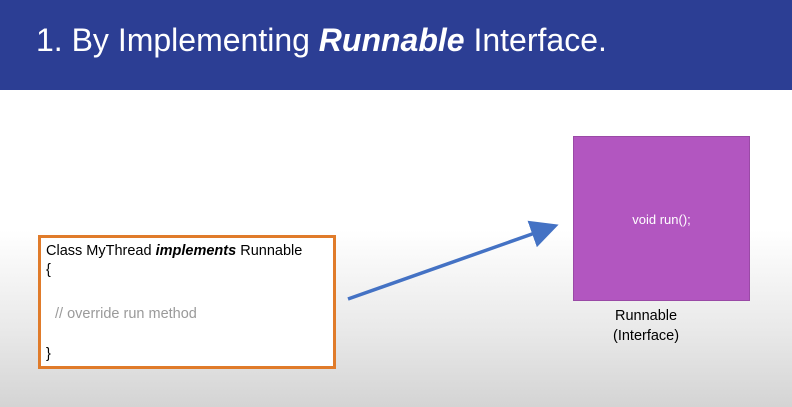 The image size is (792, 407). Describe the element at coordinates (646, 336) in the screenshot. I see `interface-kind: (Interface)` at that location.